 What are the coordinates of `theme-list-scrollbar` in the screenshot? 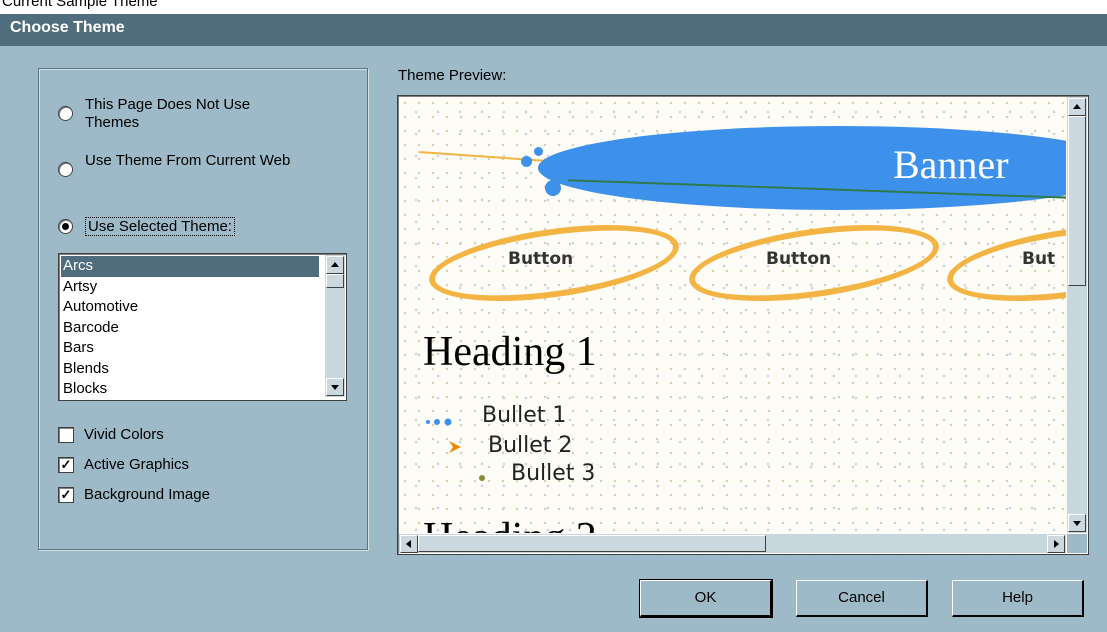 It's located at (335, 326).